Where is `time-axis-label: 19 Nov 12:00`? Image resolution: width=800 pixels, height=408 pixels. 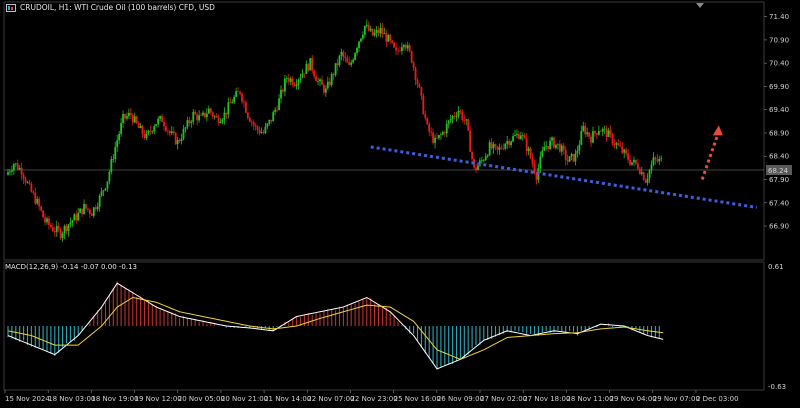
time-axis-label: 19 Nov 12:00 is located at coordinates (158, 399).